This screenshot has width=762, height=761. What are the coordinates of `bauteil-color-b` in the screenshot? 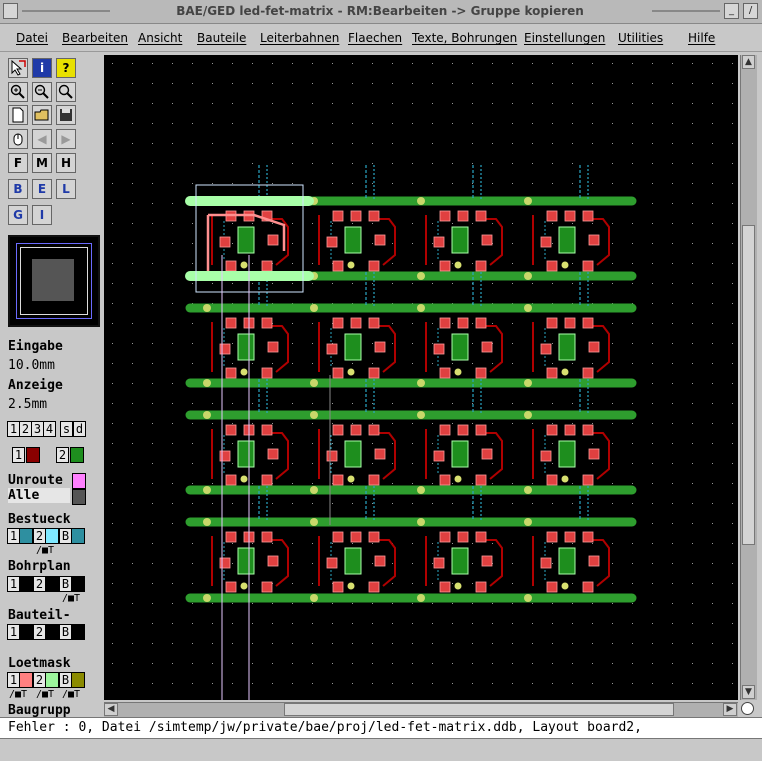 It's located at (78, 632).